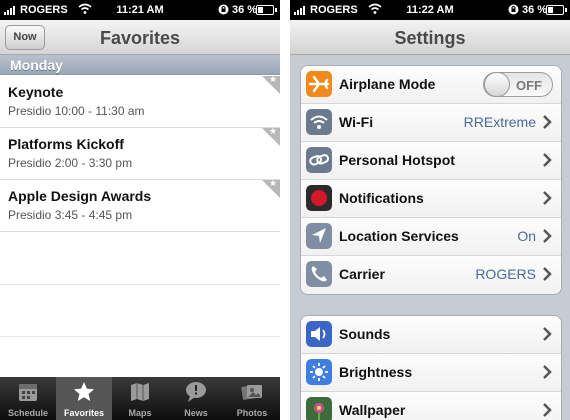 Image resolution: width=570 pixels, height=420 pixels. I want to click on speaker-icon, so click(319, 334).